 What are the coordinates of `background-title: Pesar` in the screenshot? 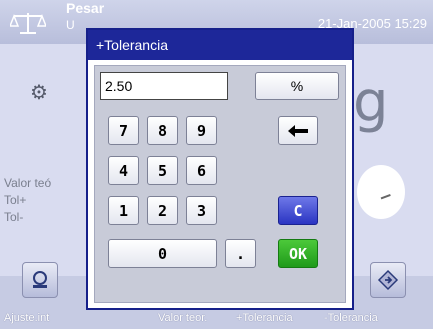 It's located at (85, 8).